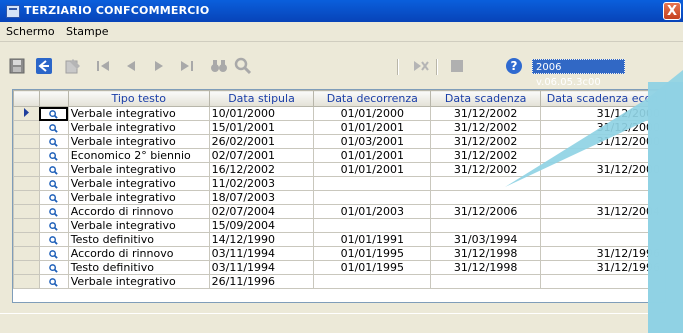 The width and height of the screenshot is (683, 333). Describe the element at coordinates (261, 281) in the screenshot. I see `cell-data-stipula: 26/11/1996` at that location.